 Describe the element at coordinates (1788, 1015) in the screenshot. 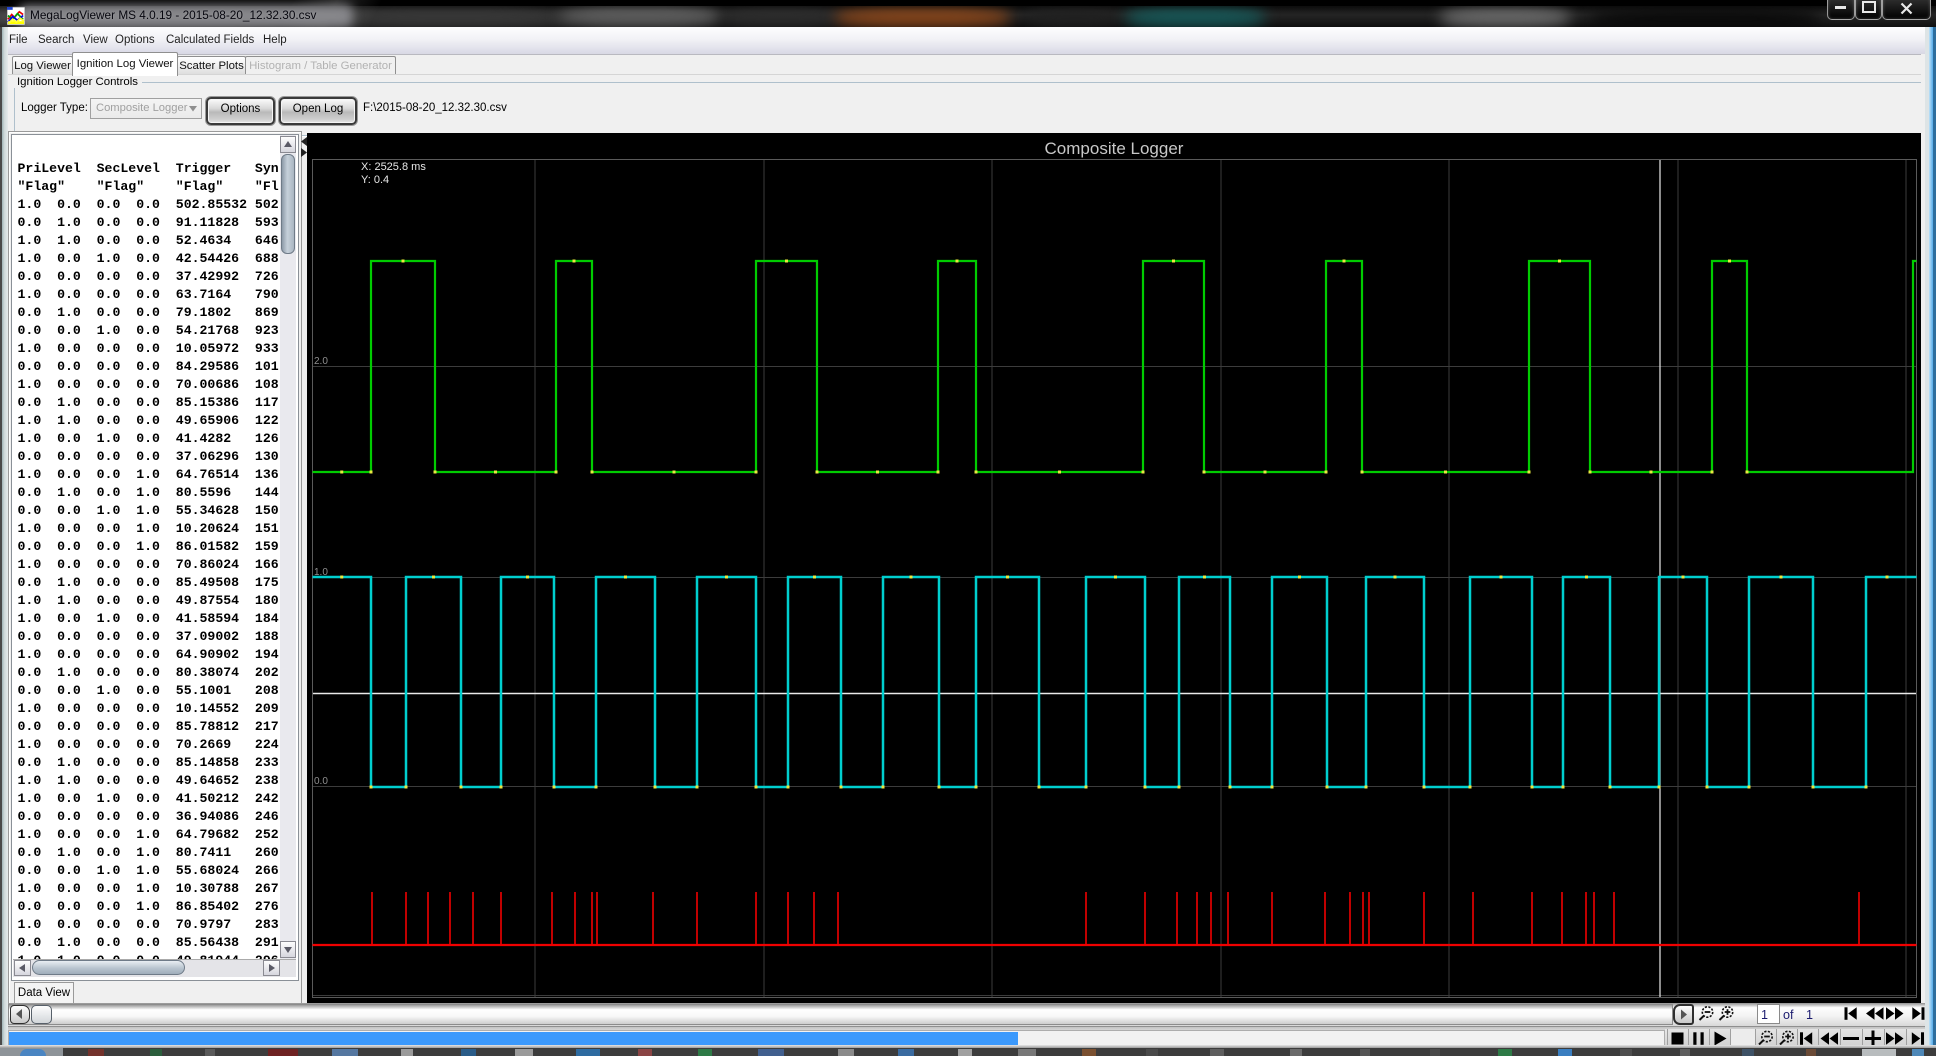

I see `svg-text: of` at that location.